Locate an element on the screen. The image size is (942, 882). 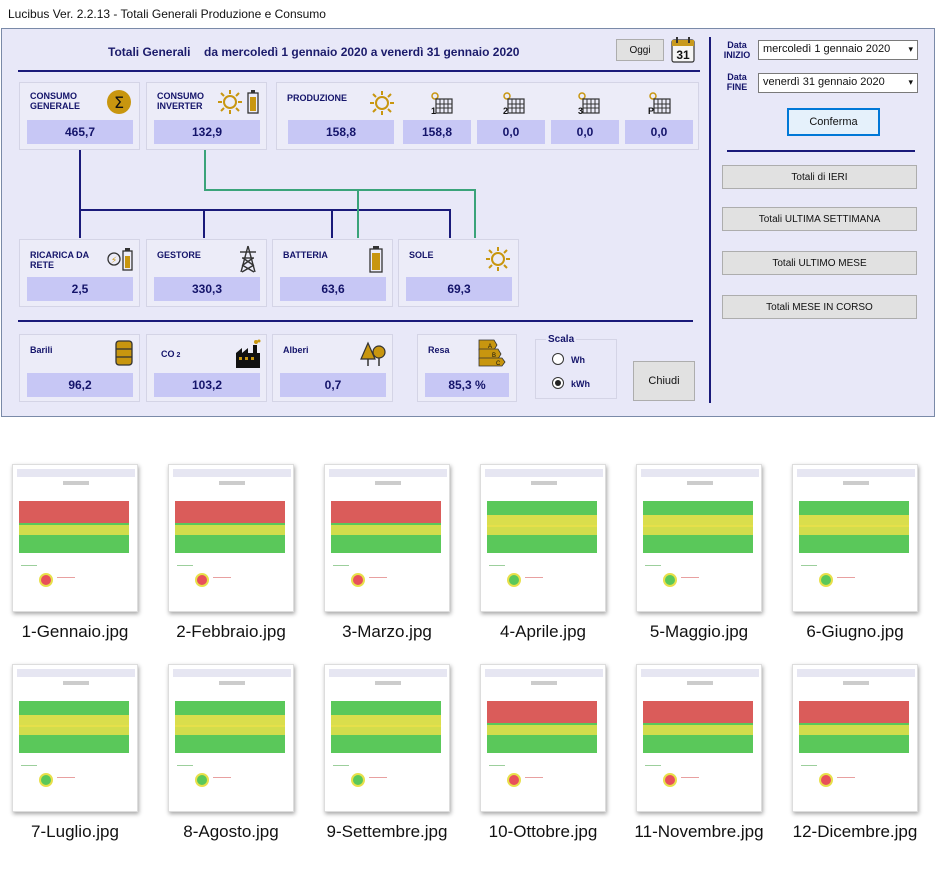
solar-panel-p-icon: P is located at coordinates (659, 104).